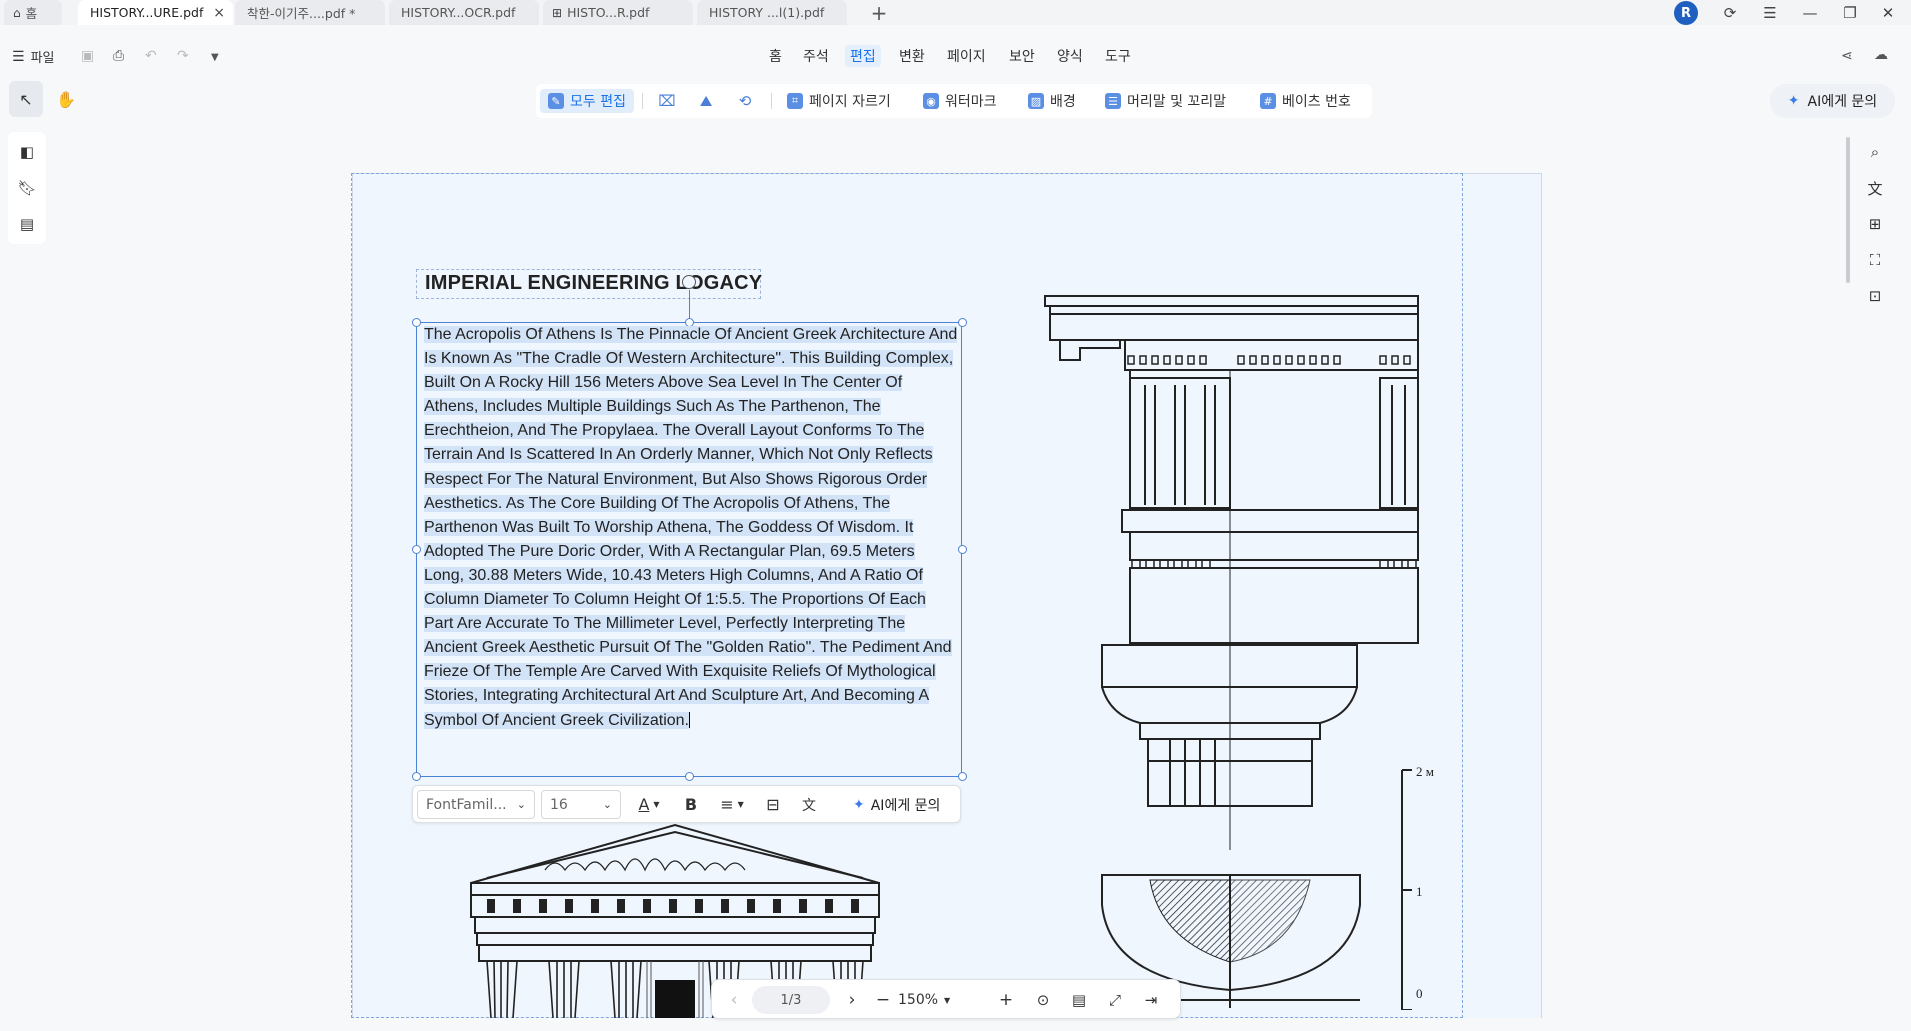  What do you see at coordinates (27, 152) in the screenshot?
I see `thumbnails-icon: ◧` at bounding box center [27, 152].